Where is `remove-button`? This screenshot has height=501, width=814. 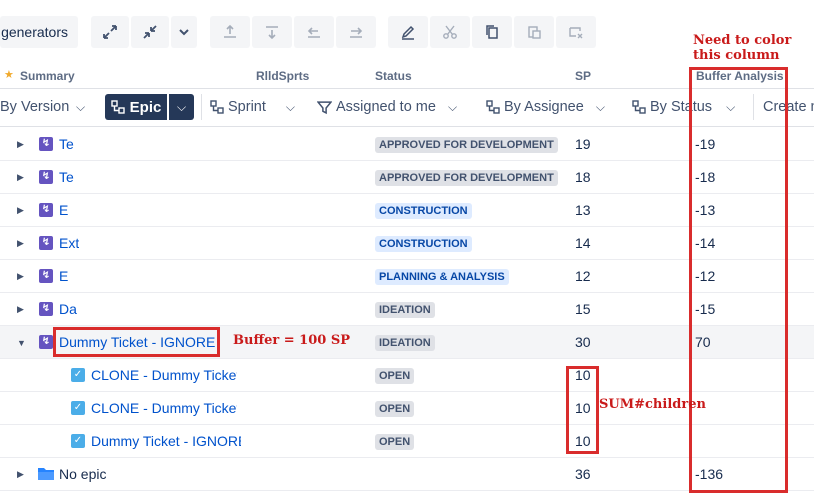
remove-button is located at coordinates (576, 32).